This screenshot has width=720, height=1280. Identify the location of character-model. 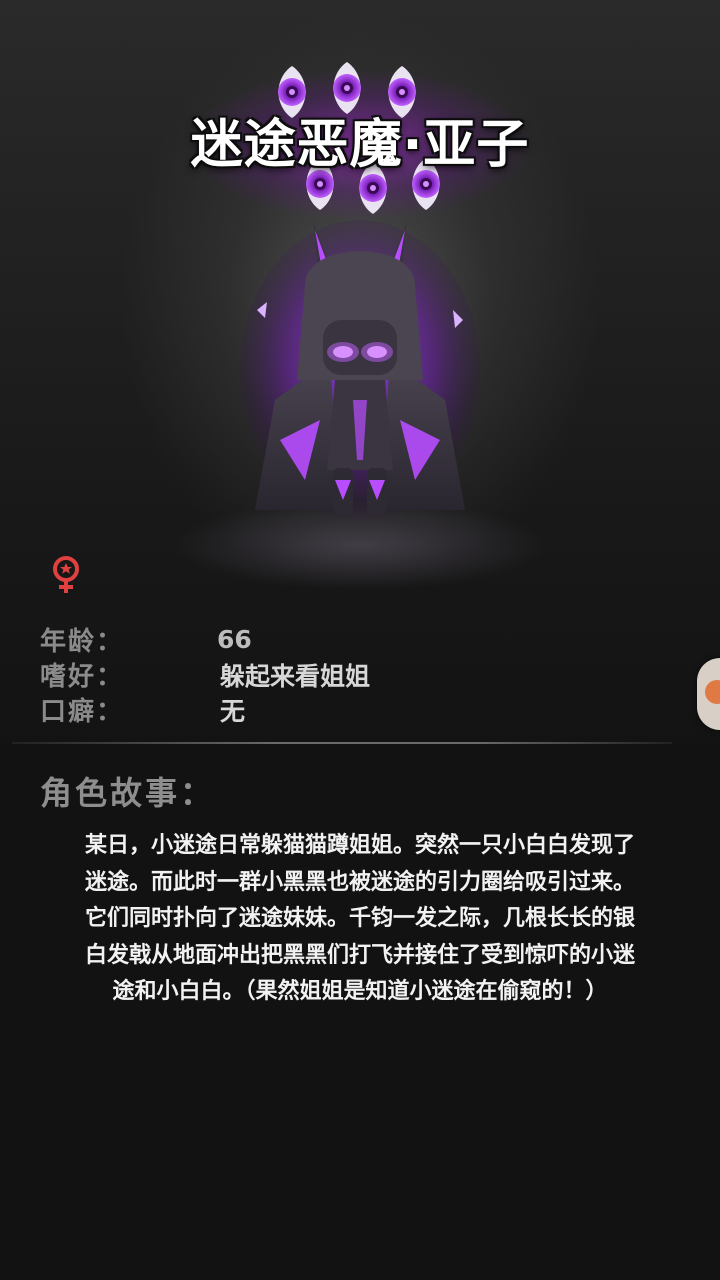
(360, 370).